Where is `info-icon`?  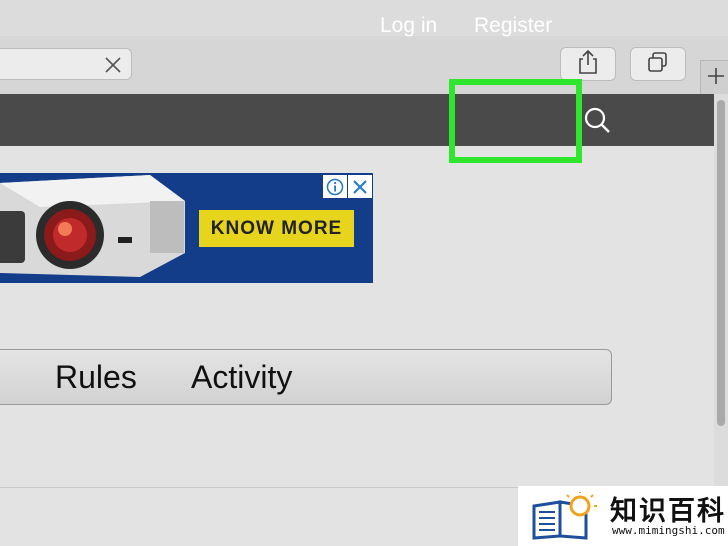
info-icon is located at coordinates (335, 186).